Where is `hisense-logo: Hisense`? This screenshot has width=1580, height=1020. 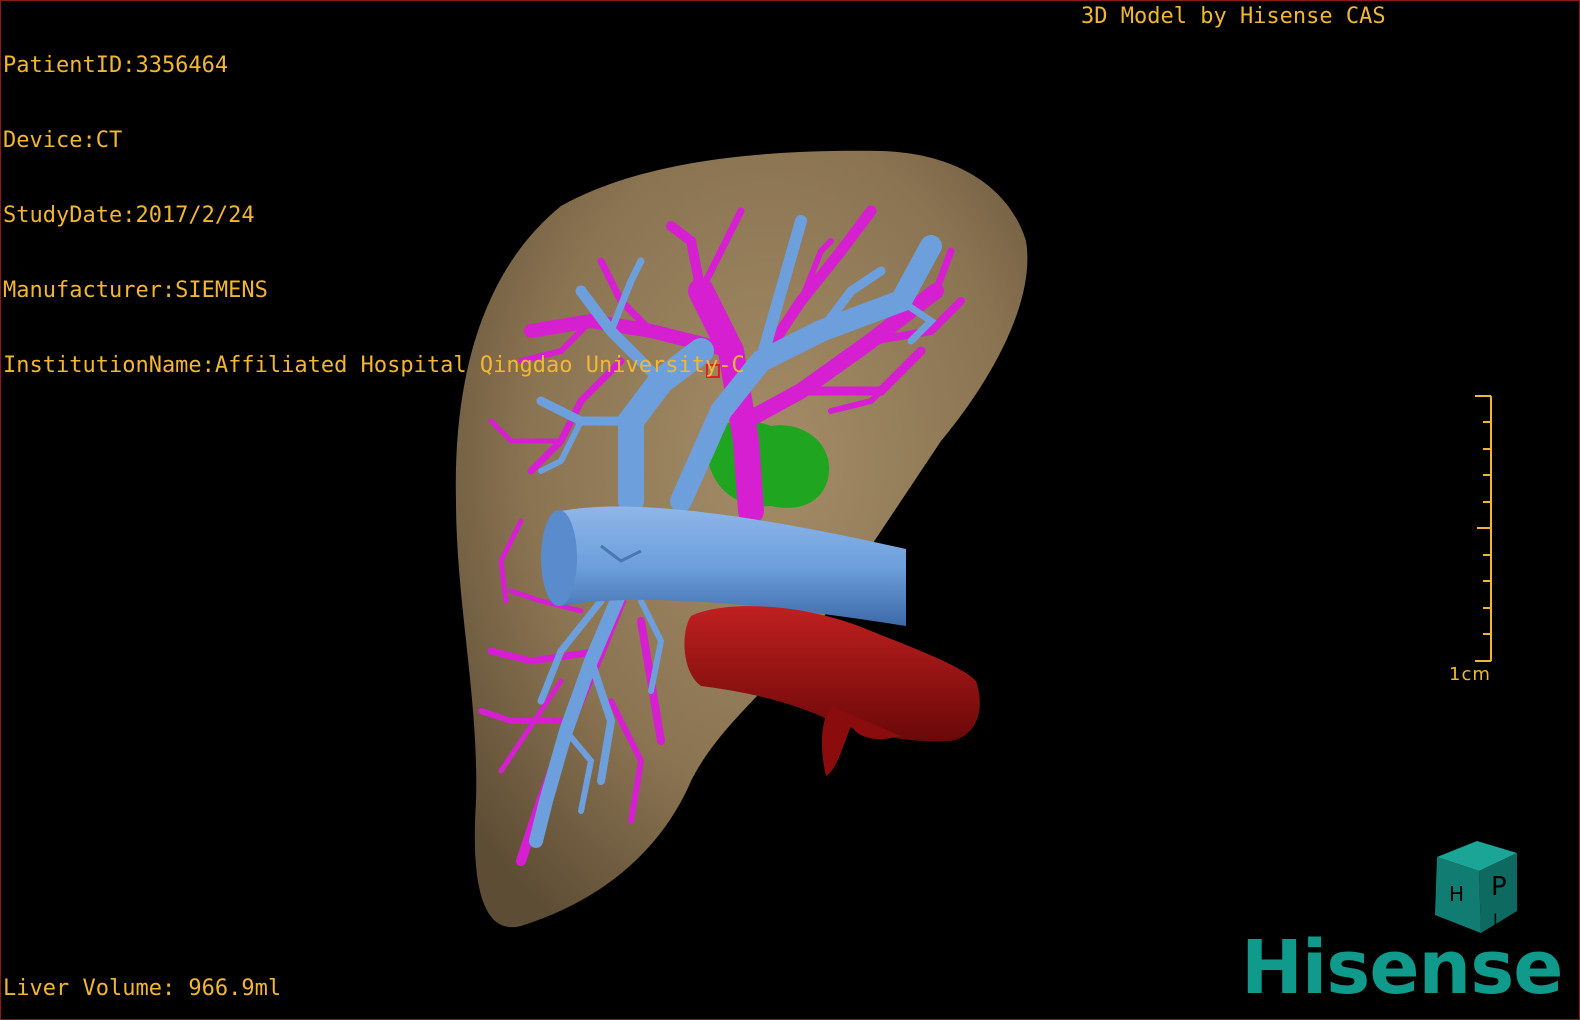
hisense-logo: Hisense is located at coordinates (1402, 968).